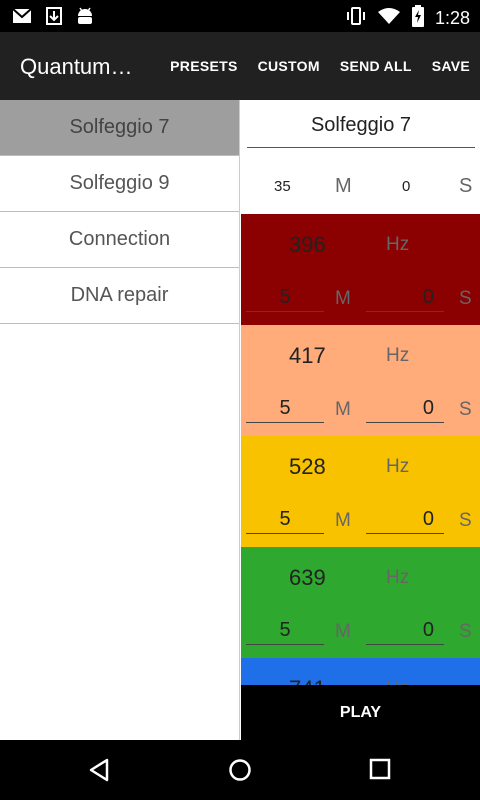 This screenshot has height=800, width=480. Describe the element at coordinates (85, 18) in the screenshot. I see `android-icon` at that location.